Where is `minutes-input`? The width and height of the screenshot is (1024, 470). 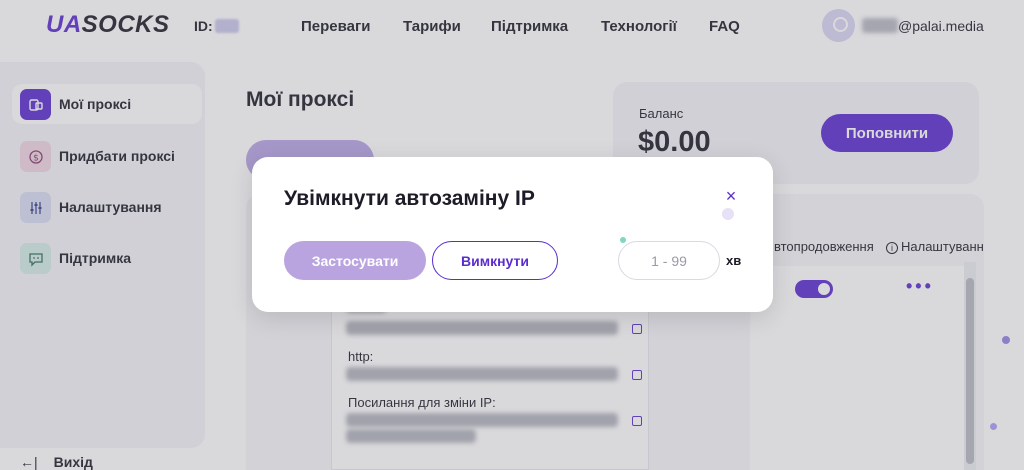 minutes-input is located at coordinates (669, 260).